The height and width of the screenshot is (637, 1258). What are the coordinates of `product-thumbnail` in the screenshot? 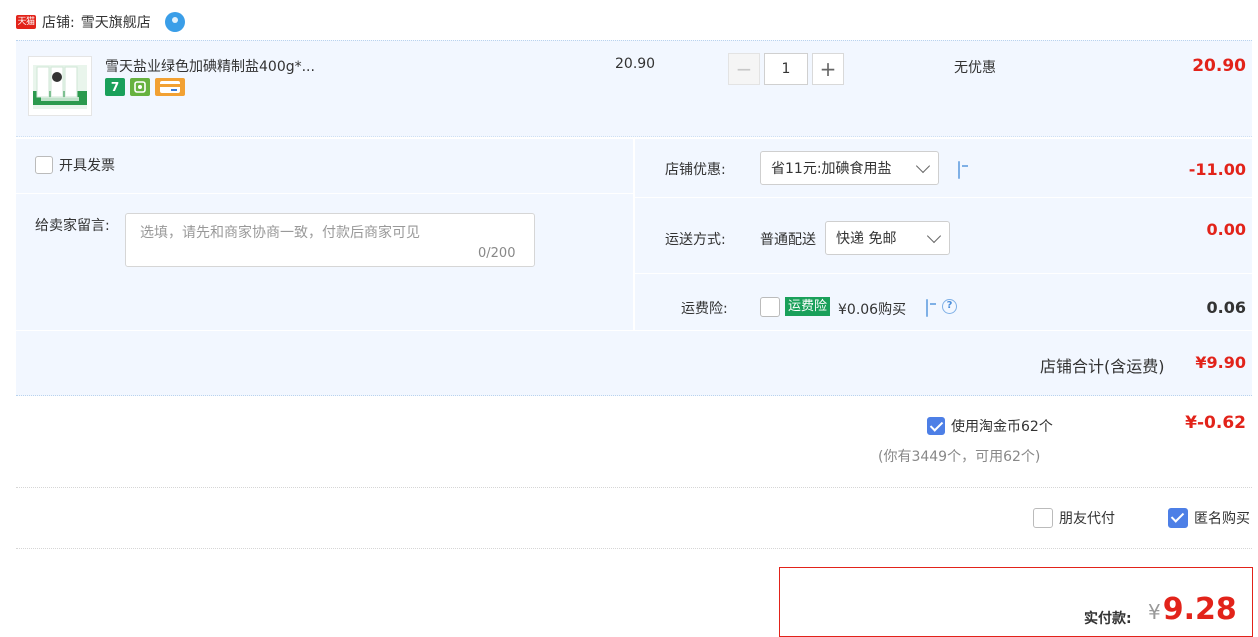 It's located at (60, 86).